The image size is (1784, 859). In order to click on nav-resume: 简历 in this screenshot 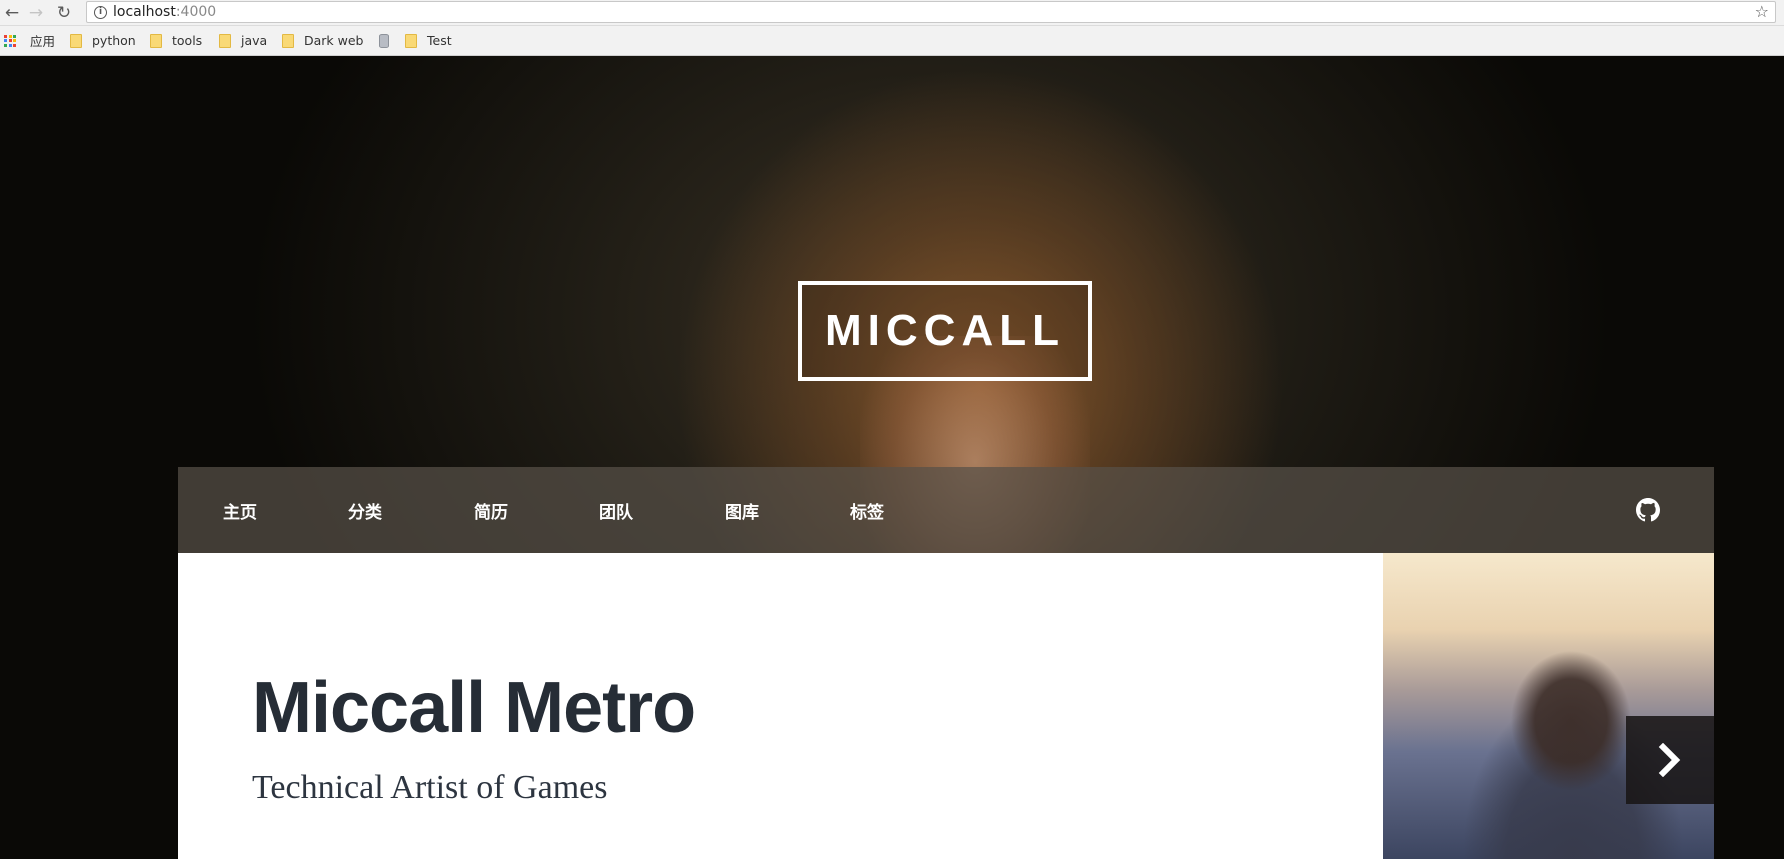, I will do `click(491, 510)`.